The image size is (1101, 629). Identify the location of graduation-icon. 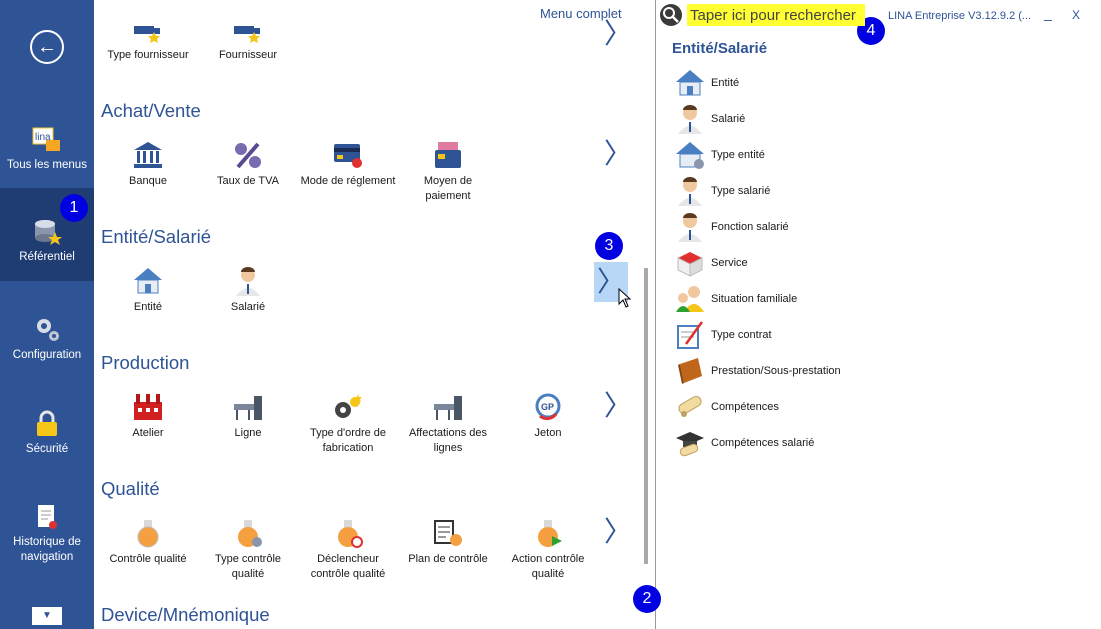
(690, 444).